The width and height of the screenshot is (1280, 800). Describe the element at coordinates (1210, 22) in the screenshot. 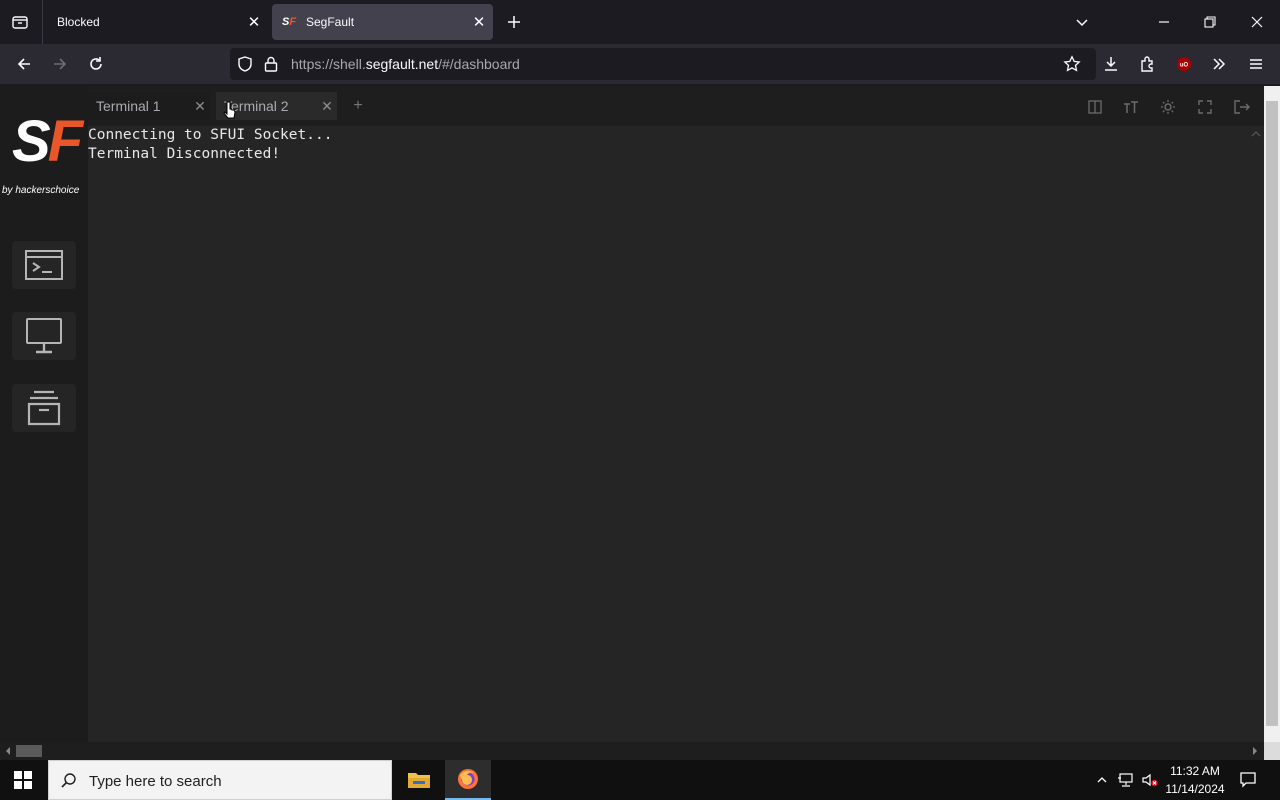

I see `restore-icon` at that location.